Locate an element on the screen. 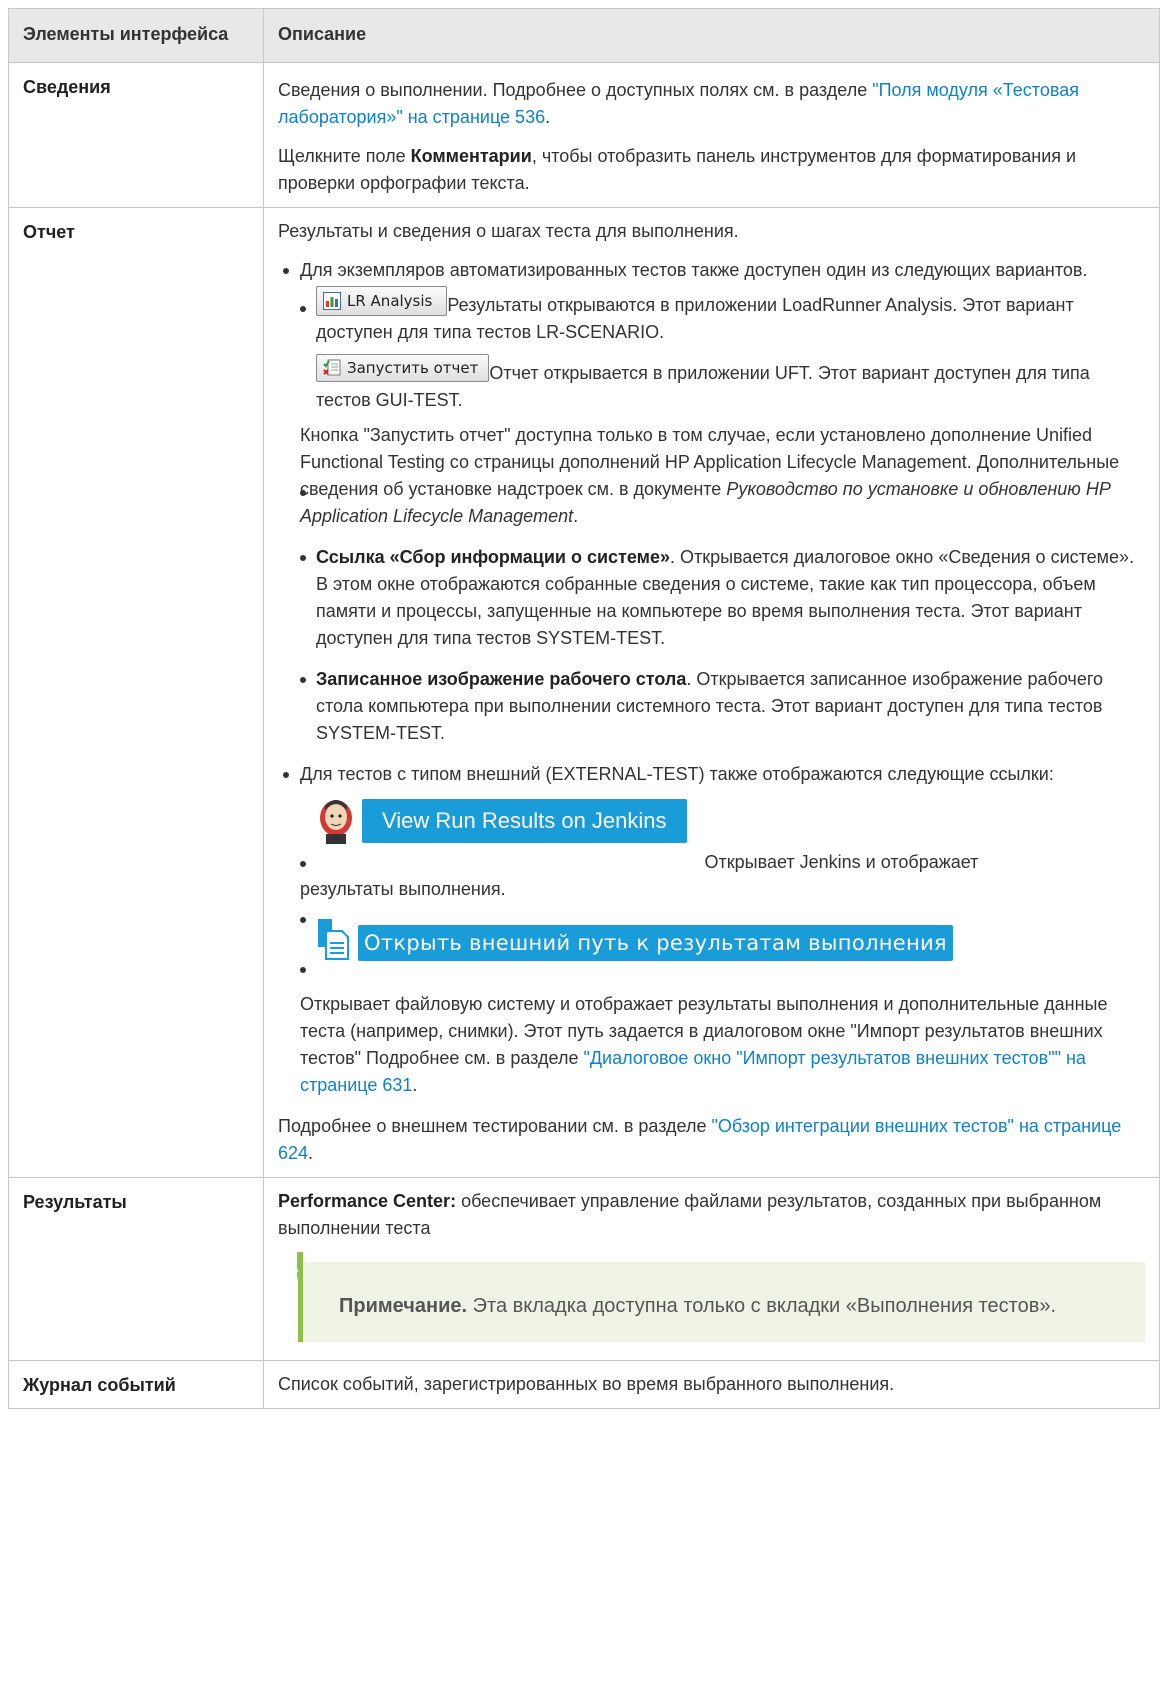 This screenshot has width=1169, height=1700. jenkins-link: View Run Results on Jenkins is located at coordinates (501, 821).